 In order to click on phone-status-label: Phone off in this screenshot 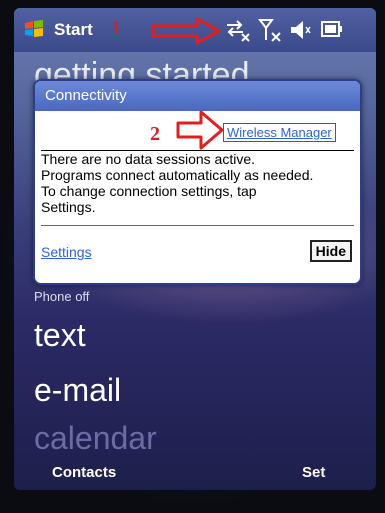, I will do `click(62, 296)`.